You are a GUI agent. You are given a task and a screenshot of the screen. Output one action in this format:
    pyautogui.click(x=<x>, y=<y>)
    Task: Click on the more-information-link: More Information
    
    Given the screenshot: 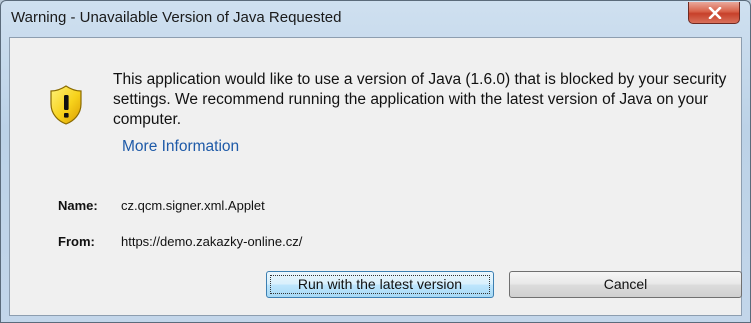 What is the action you would take?
    pyautogui.click(x=180, y=147)
    